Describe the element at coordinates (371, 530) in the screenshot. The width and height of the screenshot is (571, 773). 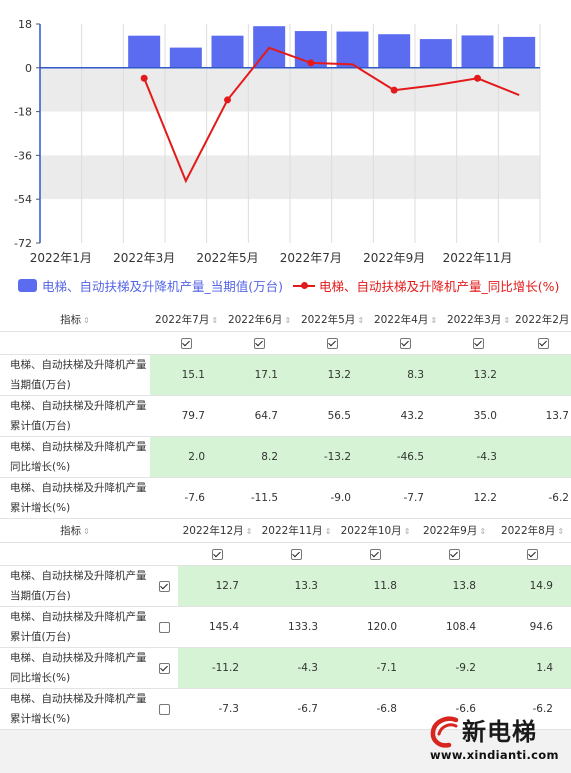
I see `column-label: 2022年10月` at that location.